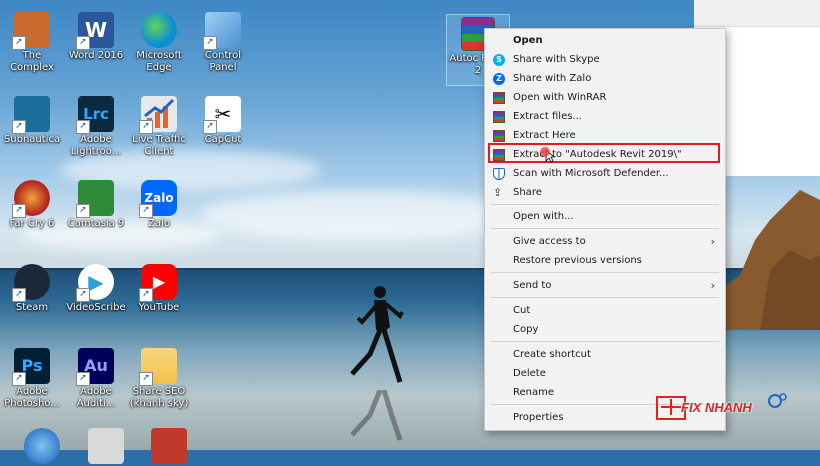 The width and height of the screenshot is (820, 466). I want to click on camtasia-icon: ➚, so click(95, 199).